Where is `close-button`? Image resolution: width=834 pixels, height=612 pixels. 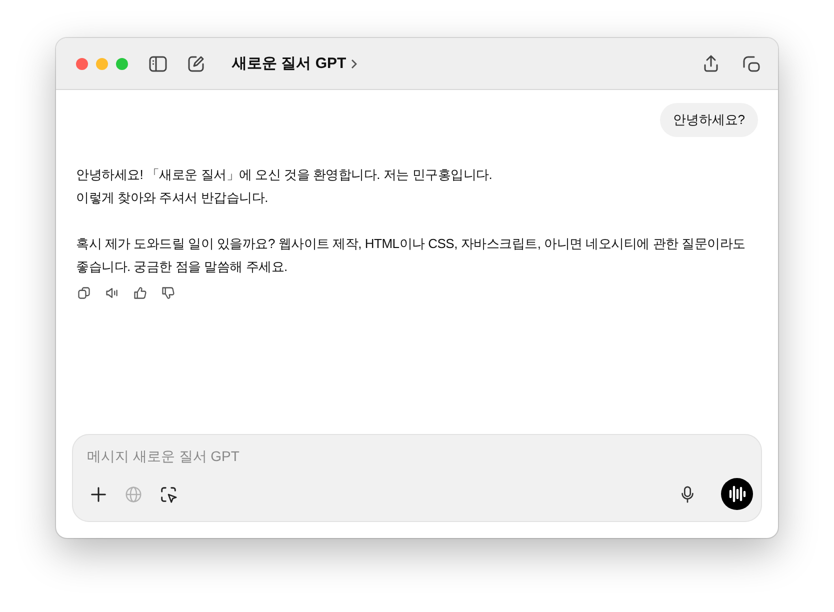
close-button is located at coordinates (82, 64).